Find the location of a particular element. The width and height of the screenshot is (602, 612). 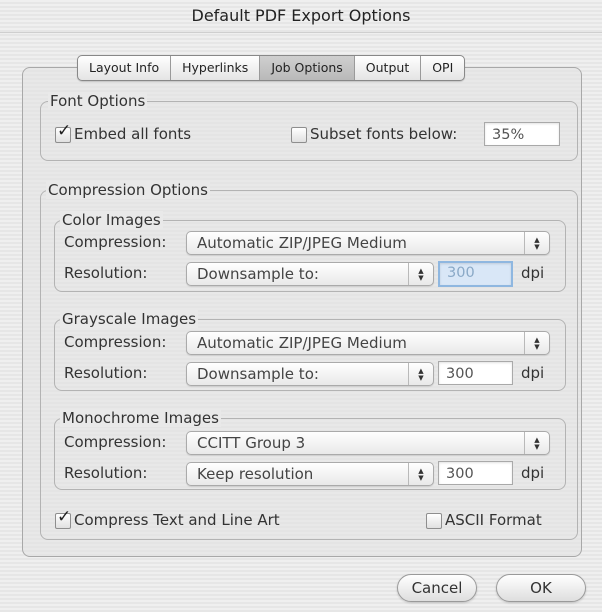

color-compression-popup: Automatic ZIP/JPEG Medium ▲ ▼ is located at coordinates (368, 243).